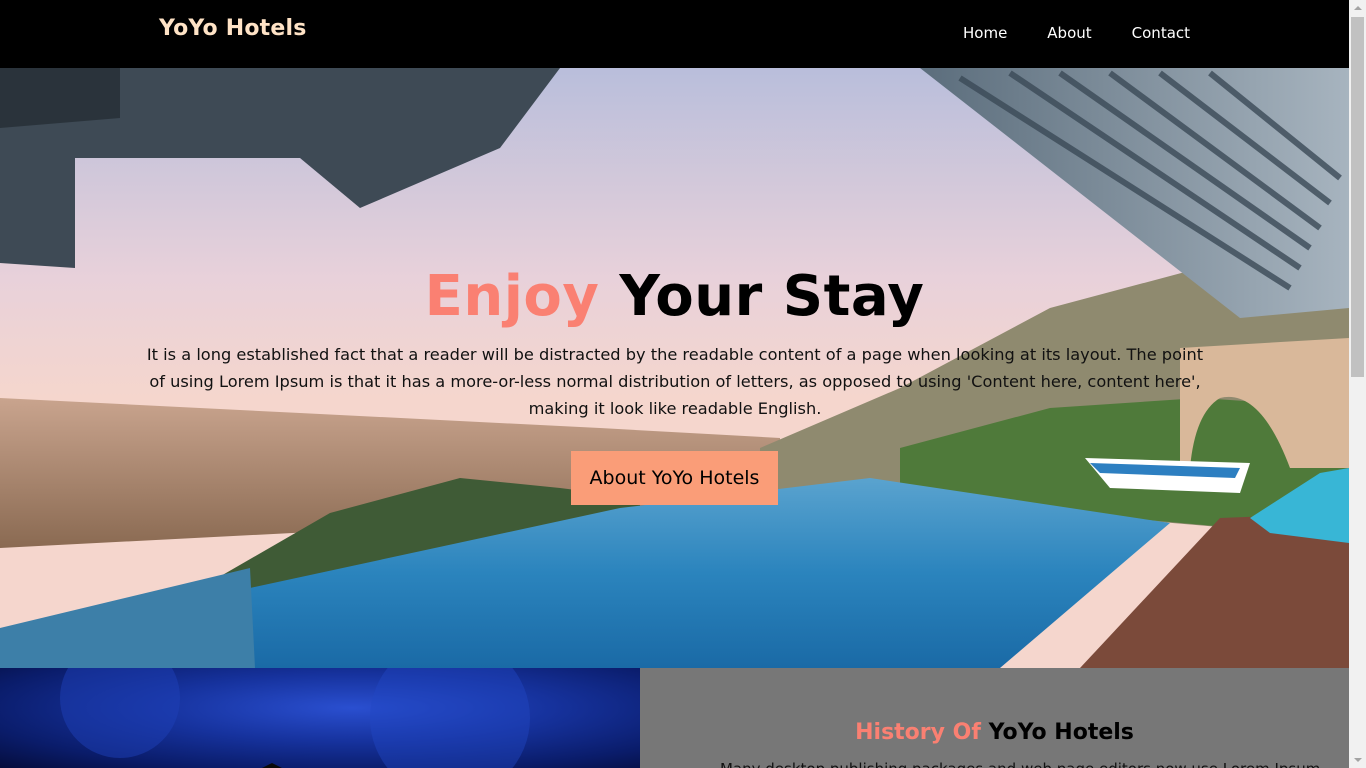  I want to click on hero-title: Enjoy Your Stay, so click(674, 296).